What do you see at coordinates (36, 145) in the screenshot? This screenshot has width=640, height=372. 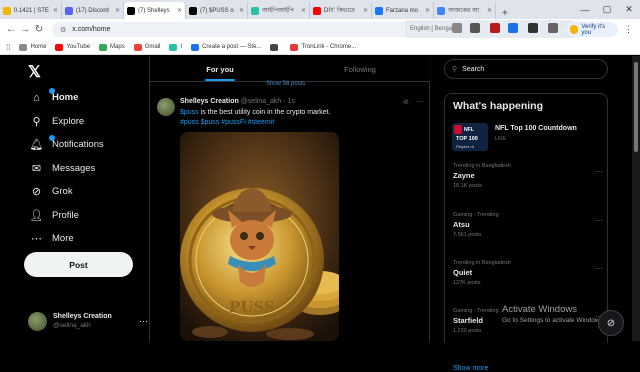 I see `bell-icon: 🔔︎` at bounding box center [36, 145].